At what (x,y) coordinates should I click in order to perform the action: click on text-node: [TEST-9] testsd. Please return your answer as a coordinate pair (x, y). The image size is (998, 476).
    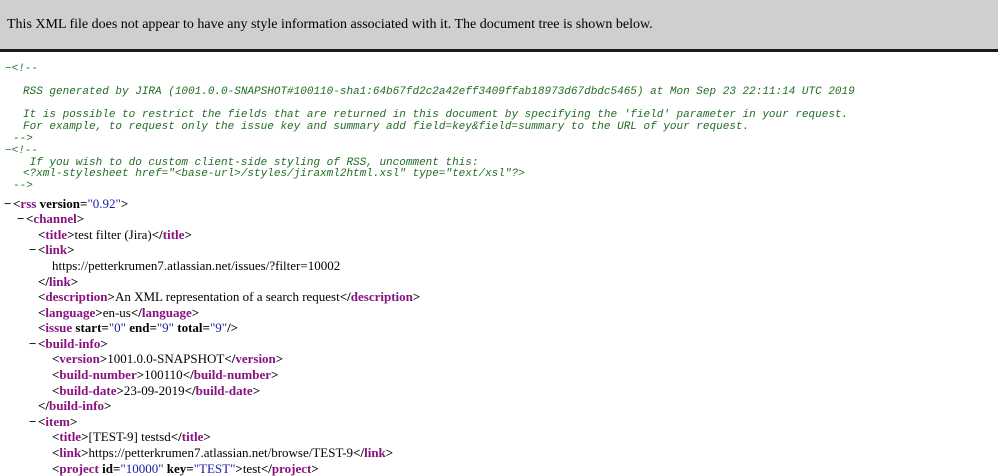
    Looking at the image, I should click on (129, 437).